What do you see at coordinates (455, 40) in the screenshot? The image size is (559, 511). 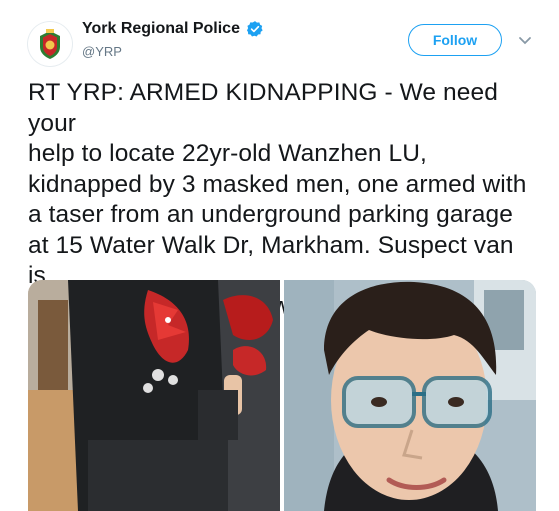 I see `follow-button: Follow` at bounding box center [455, 40].